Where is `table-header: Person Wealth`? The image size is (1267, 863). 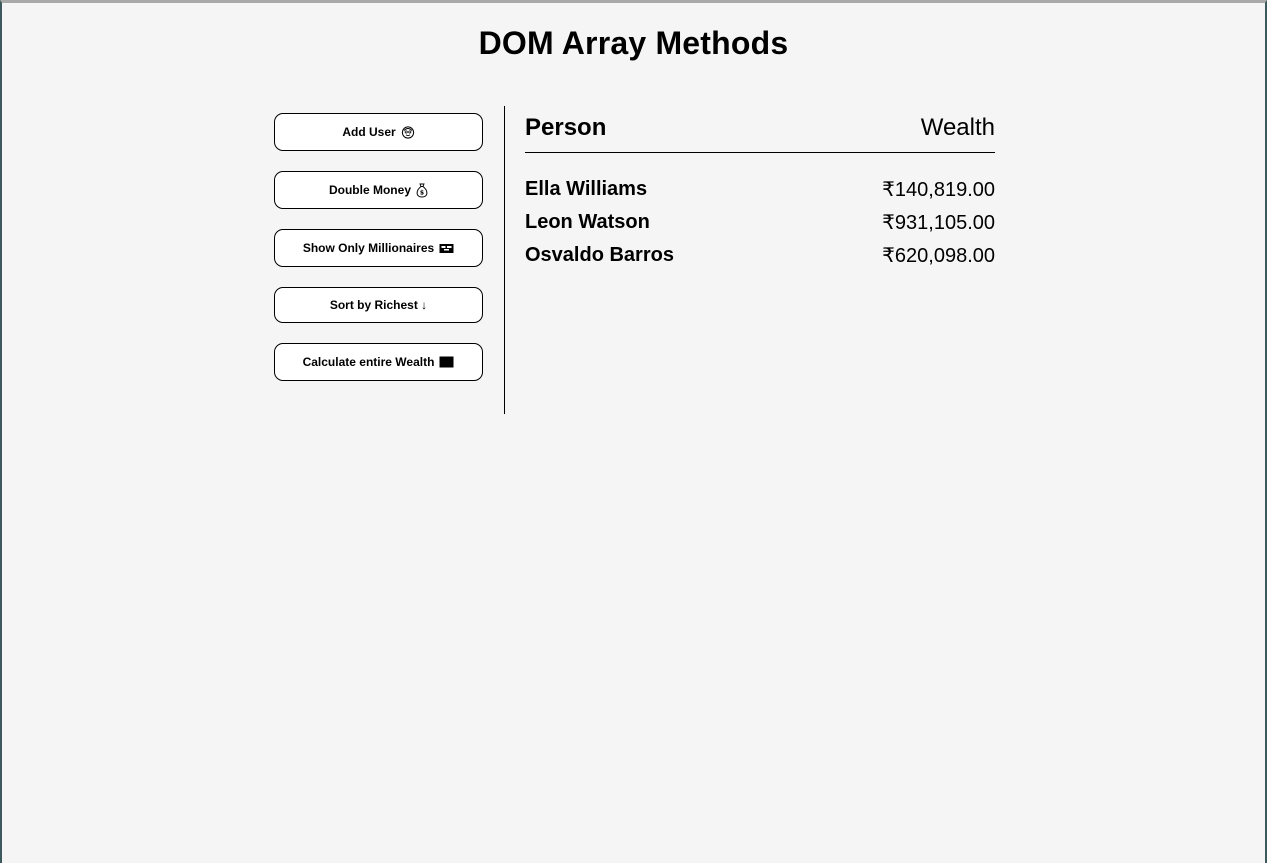 table-header: Person Wealth is located at coordinates (760, 133).